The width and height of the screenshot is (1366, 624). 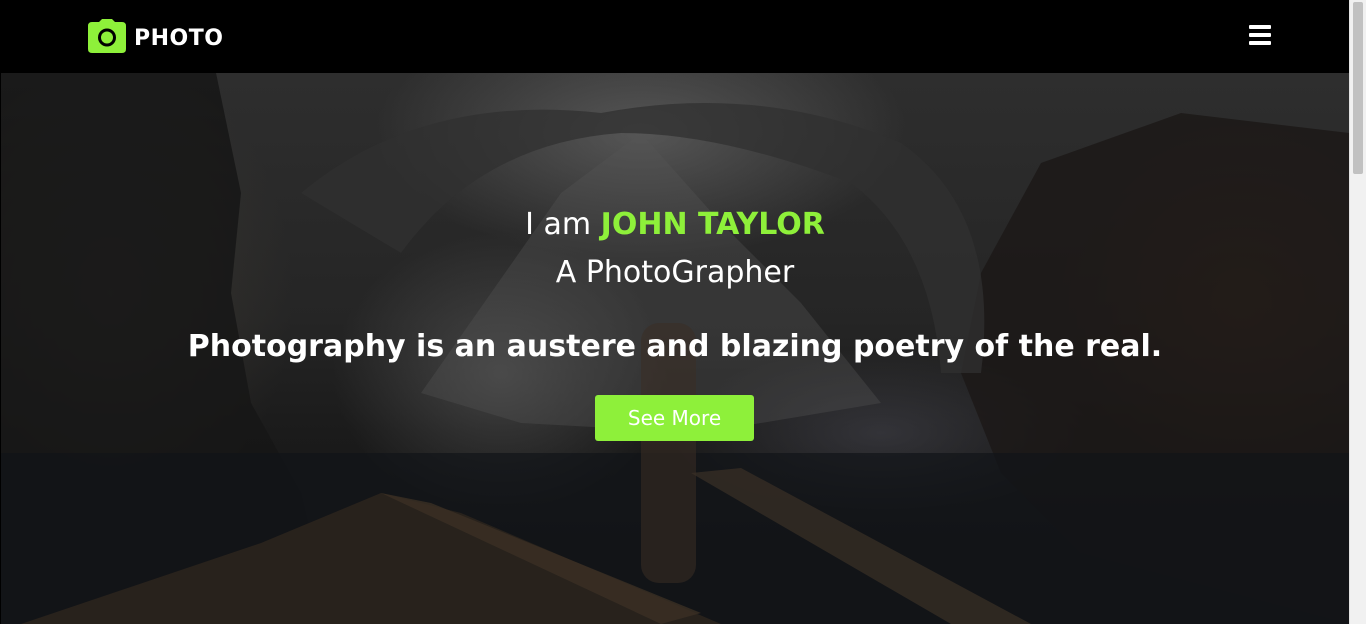 What do you see at coordinates (1358, 88) in the screenshot?
I see `scrollbar-thumb` at bounding box center [1358, 88].